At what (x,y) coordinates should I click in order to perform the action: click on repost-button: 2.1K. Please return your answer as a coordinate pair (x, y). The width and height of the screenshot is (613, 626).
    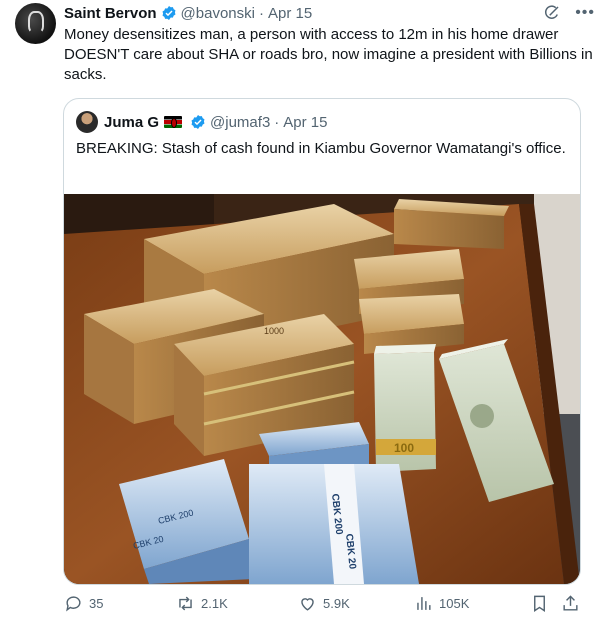
    Looking at the image, I should click on (202, 603).